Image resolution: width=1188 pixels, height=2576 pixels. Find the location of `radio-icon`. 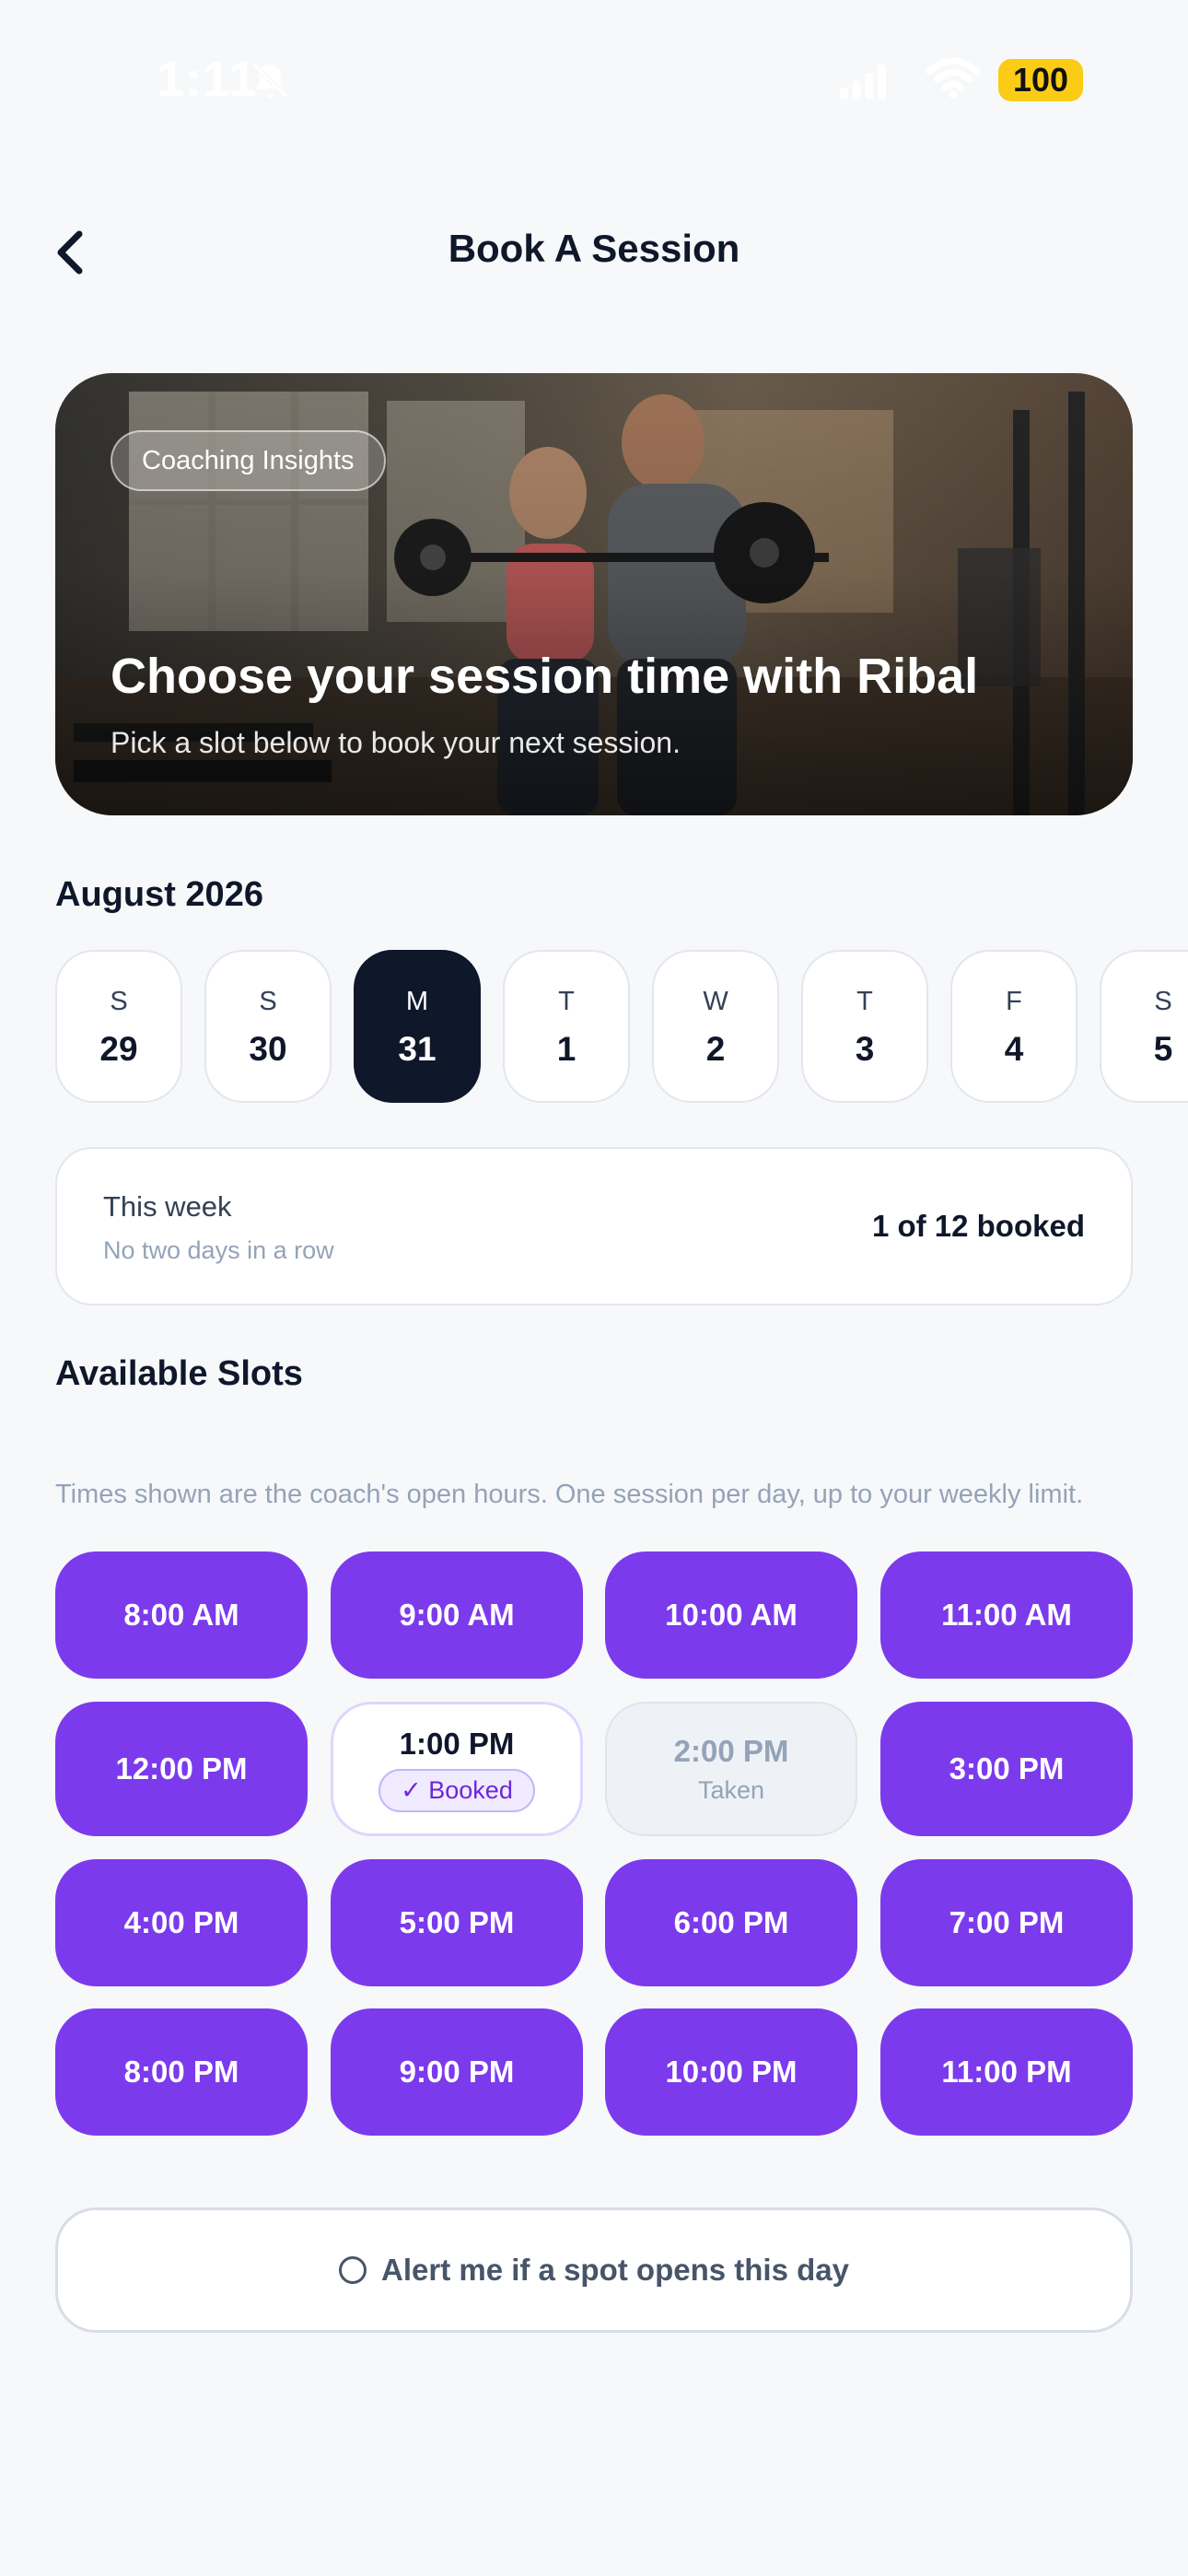

radio-icon is located at coordinates (353, 2270).